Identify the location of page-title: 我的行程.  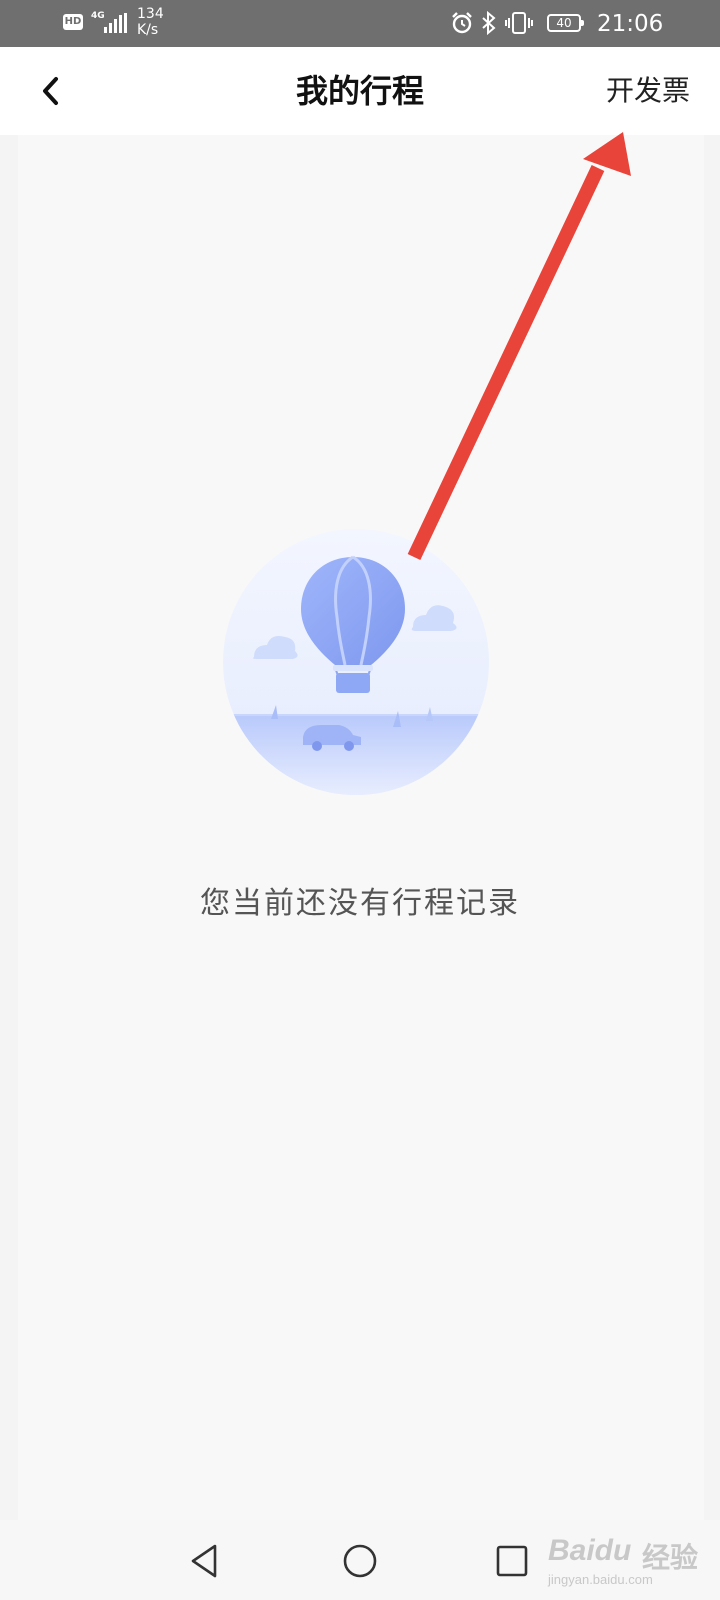
(359, 91).